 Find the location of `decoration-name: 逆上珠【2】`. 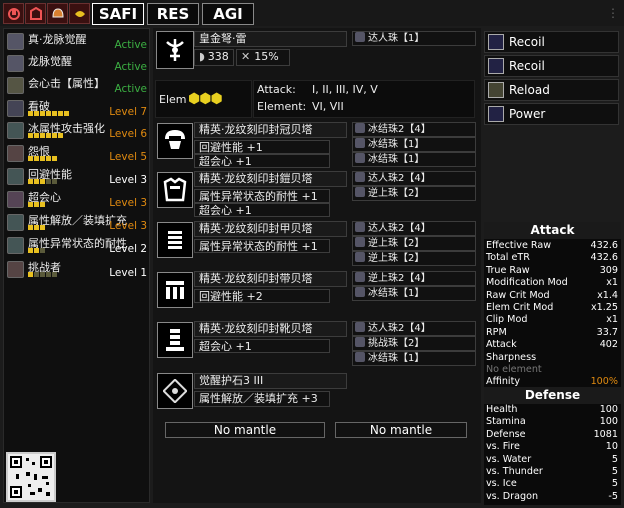

decoration-name: 逆上珠【2】 is located at coordinates (396, 258).